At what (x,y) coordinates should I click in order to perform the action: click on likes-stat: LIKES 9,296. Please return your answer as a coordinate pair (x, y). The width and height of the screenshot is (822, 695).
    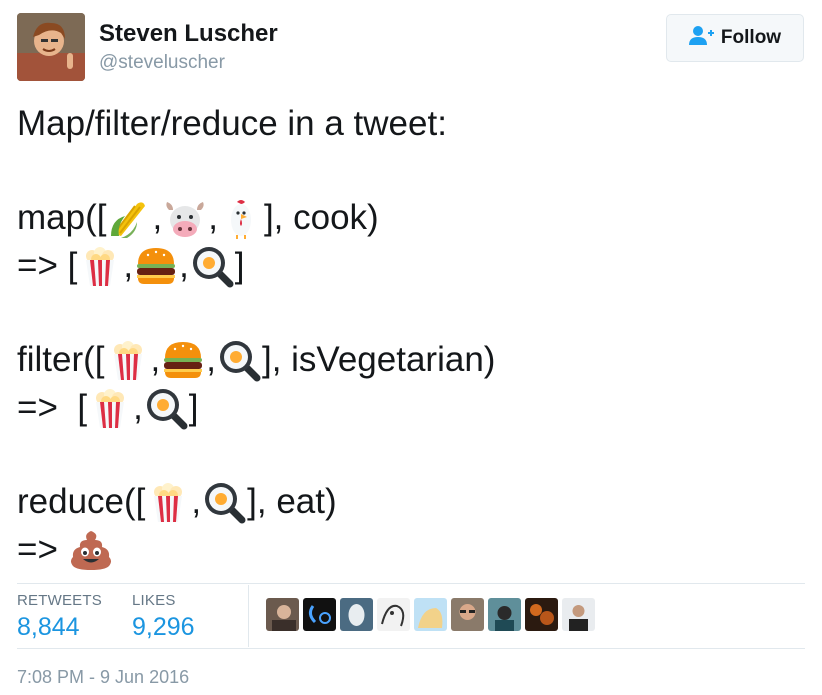
    Looking at the image, I should click on (163, 617).